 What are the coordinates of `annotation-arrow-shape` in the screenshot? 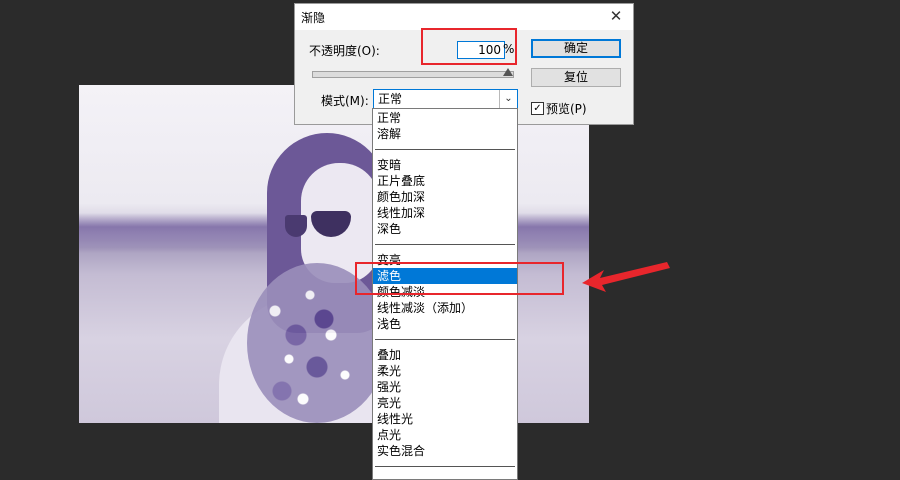 It's located at (626, 277).